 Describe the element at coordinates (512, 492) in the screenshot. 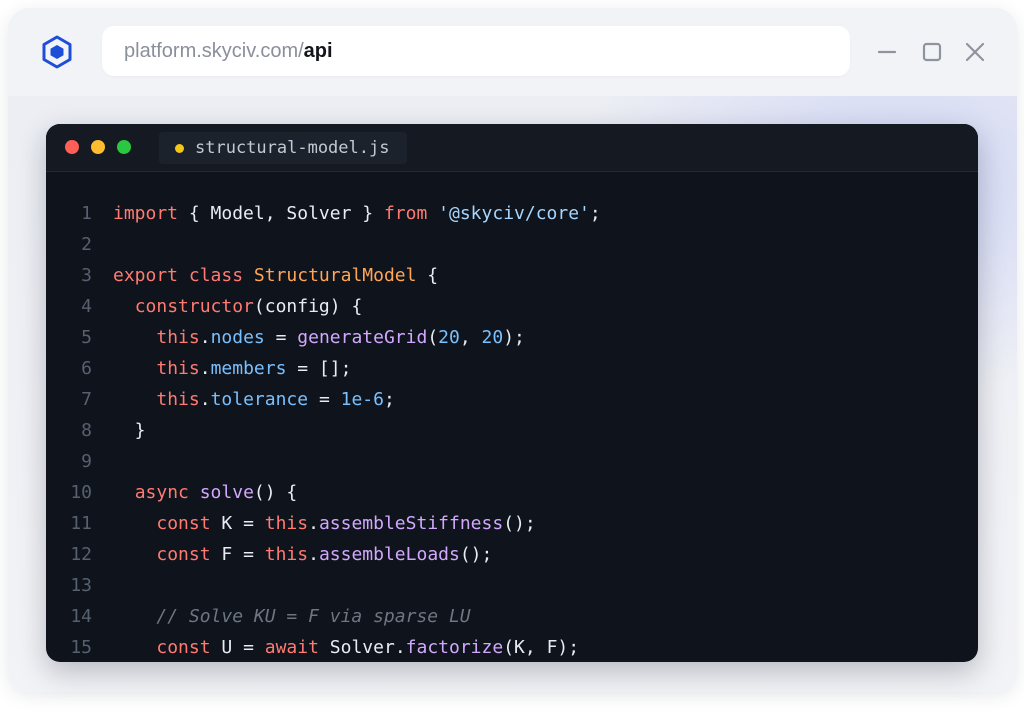

I see `code-line: 10 async solve() {` at that location.